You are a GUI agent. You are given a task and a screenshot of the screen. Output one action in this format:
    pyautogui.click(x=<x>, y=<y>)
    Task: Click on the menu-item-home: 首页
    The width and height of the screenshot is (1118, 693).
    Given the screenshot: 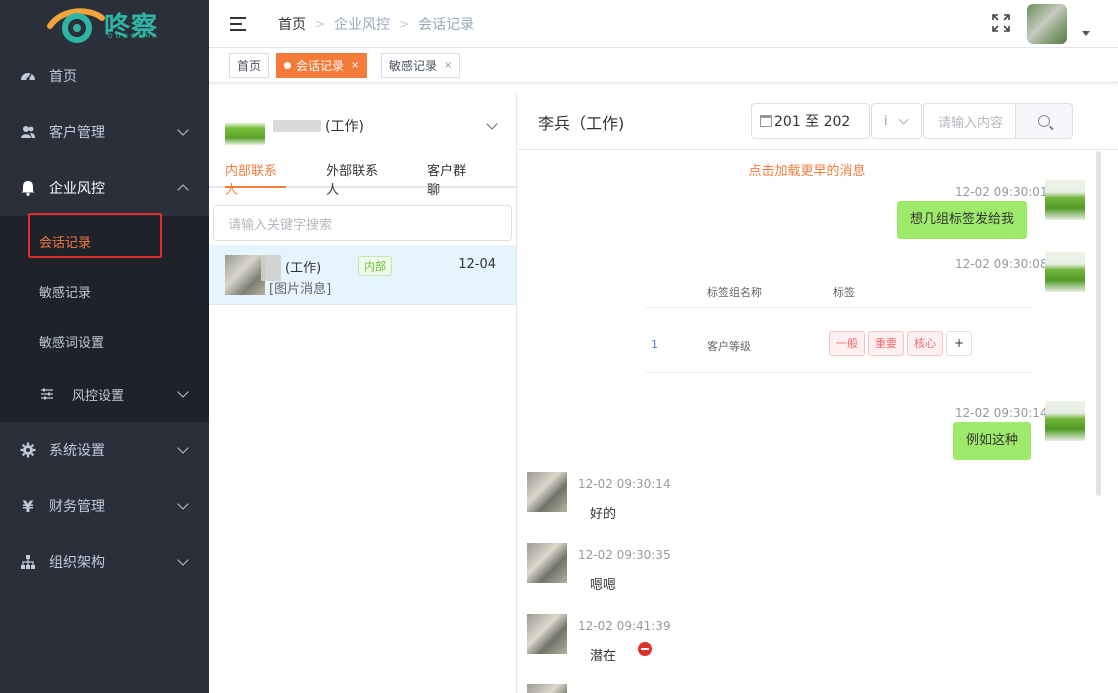 What is the action you would take?
    pyautogui.click(x=104, y=76)
    